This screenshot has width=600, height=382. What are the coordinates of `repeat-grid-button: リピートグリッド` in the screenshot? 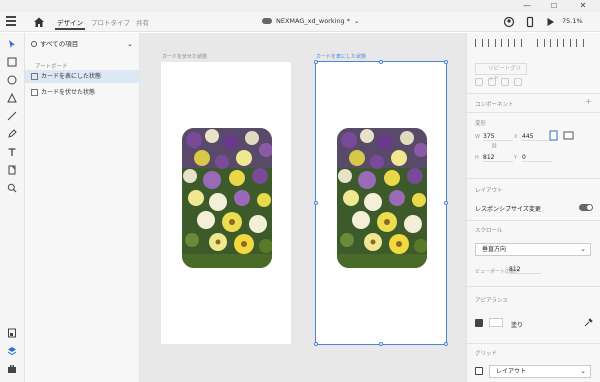 It's located at (501, 72).